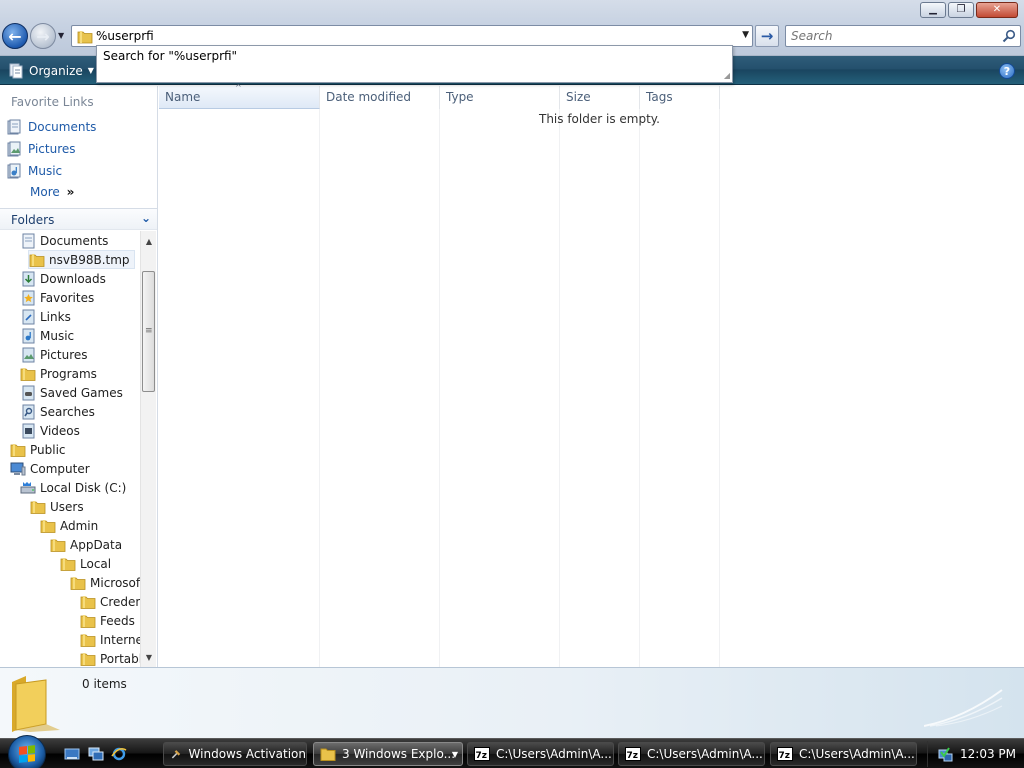 Image resolution: width=1024 pixels, height=768 pixels. I want to click on tree-item: AppData, so click(86, 544).